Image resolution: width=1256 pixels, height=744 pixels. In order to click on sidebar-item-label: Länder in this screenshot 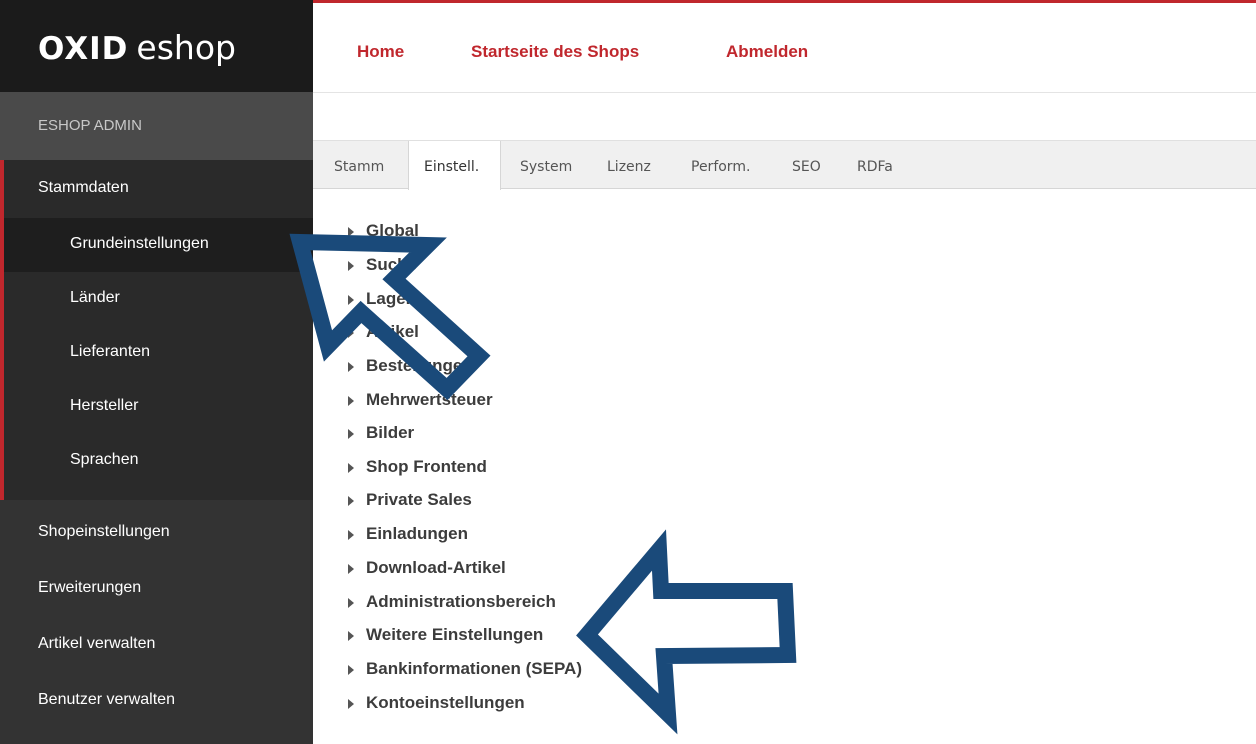, I will do `click(95, 297)`.